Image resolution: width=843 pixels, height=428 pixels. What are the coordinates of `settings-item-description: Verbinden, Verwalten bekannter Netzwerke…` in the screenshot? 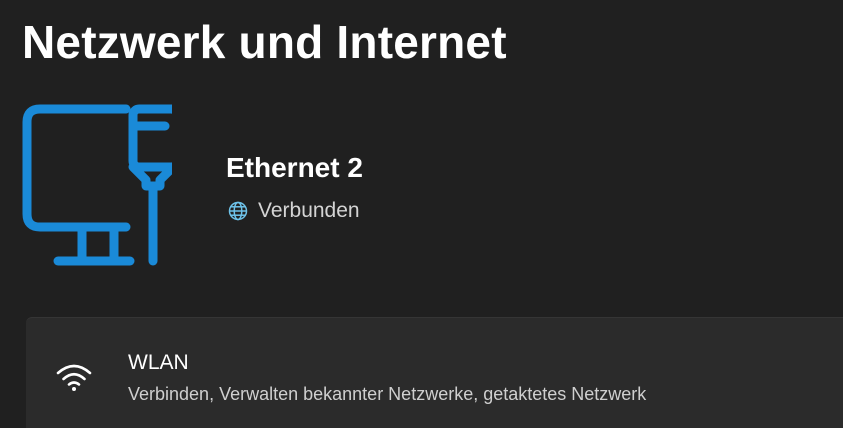 It's located at (387, 394).